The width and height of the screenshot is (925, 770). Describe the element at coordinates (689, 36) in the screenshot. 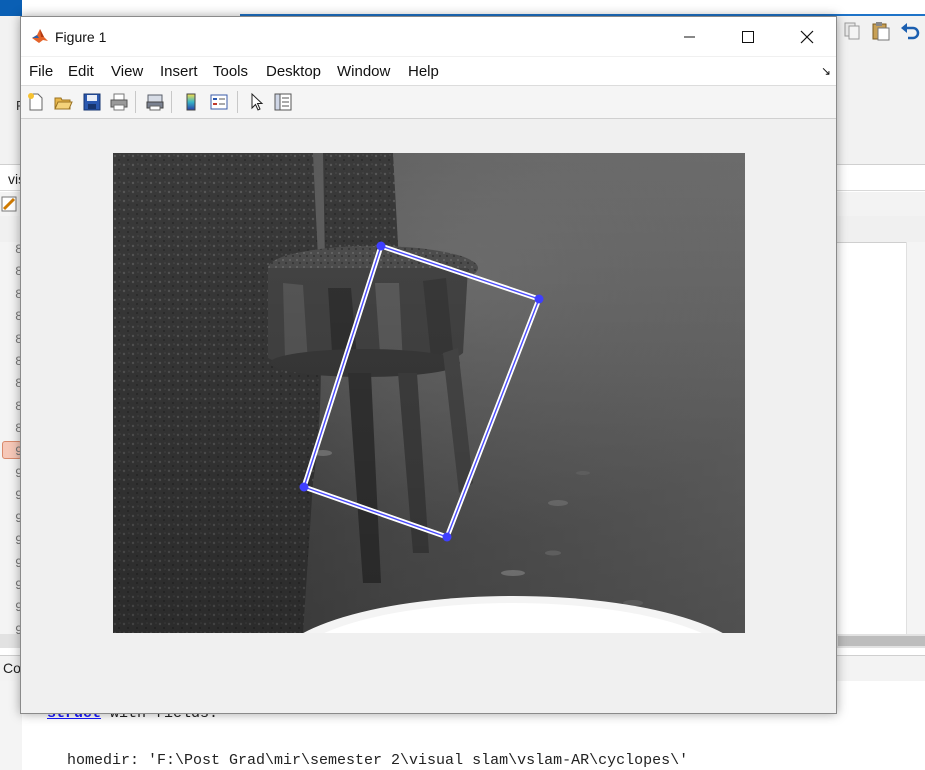

I see `minimize-icon` at that location.